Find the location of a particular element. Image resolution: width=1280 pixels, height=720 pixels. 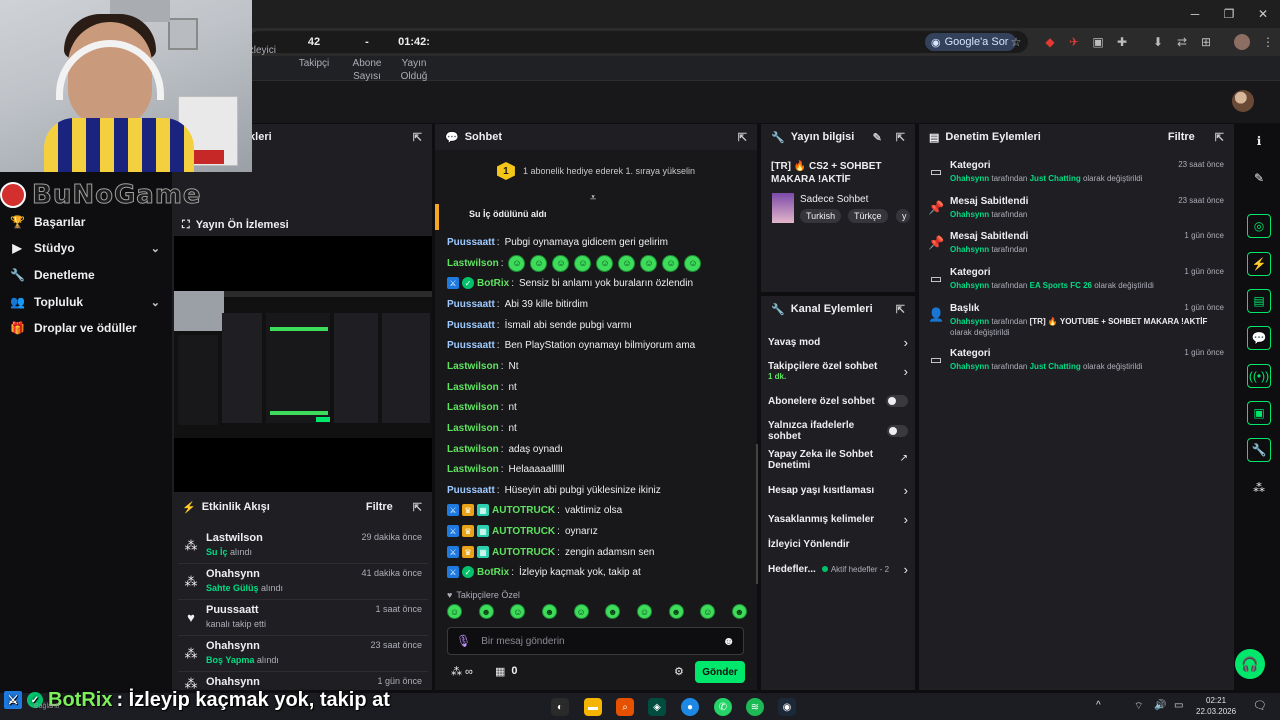

chat-message: Lastwilson: ☺ ☺ ☺ ☺ ☺ ☺ ☺ ☺ ☺ is located at coordinates (597, 263).